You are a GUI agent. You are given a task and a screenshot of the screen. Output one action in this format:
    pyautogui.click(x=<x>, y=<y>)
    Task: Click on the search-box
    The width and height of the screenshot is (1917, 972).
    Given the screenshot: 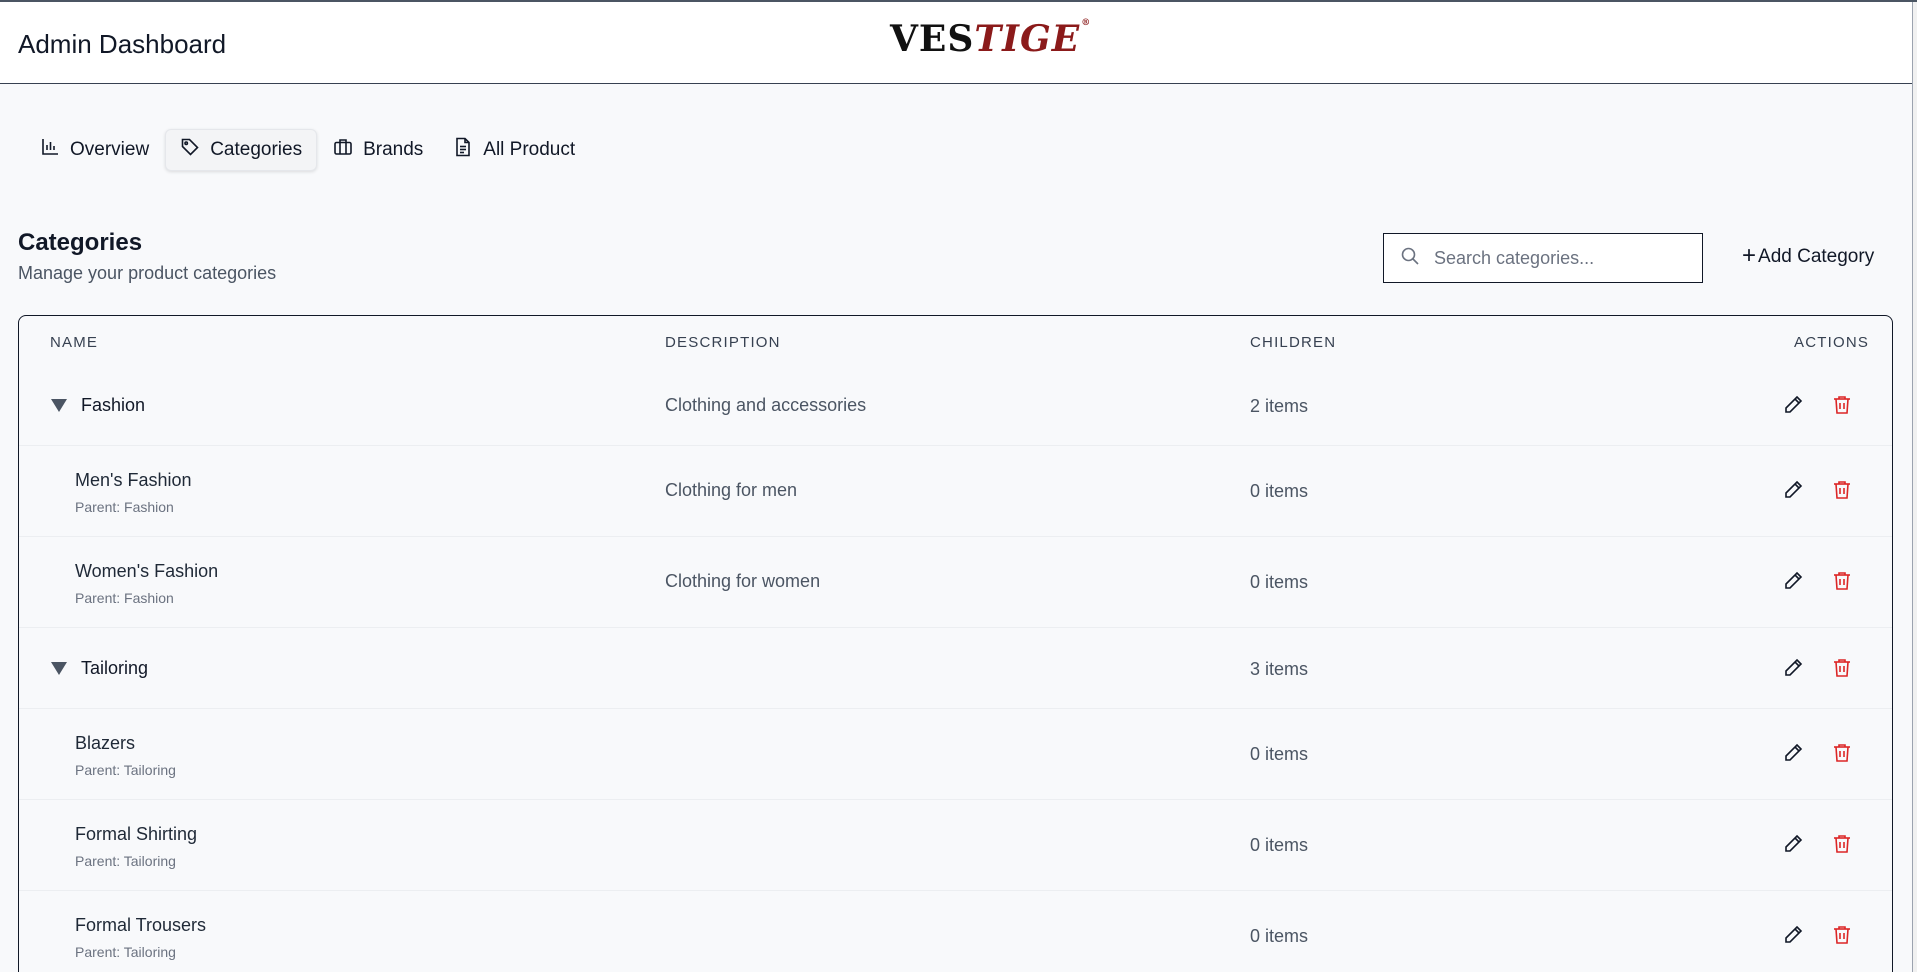 What is the action you would take?
    pyautogui.click(x=1543, y=258)
    